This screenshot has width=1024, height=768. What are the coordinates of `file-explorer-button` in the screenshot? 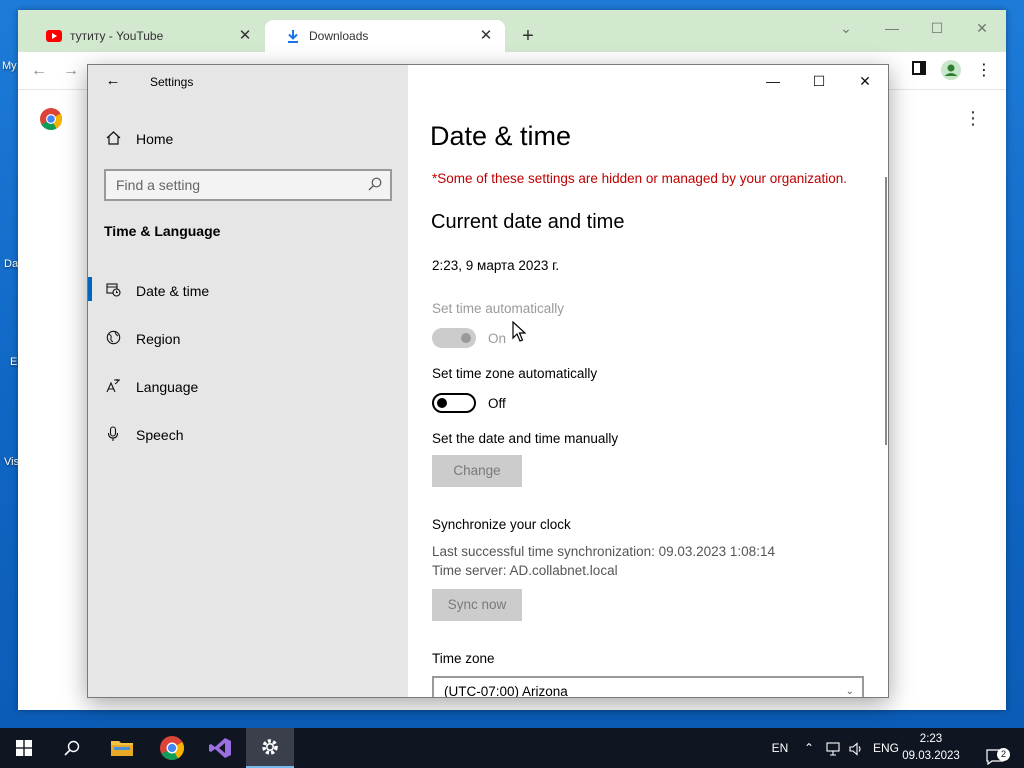 It's located at (122, 748).